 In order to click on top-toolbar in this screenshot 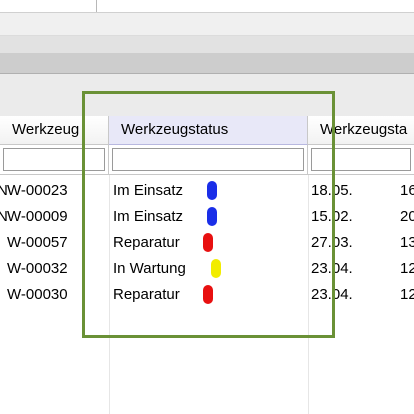, I will do `click(207, 6)`.